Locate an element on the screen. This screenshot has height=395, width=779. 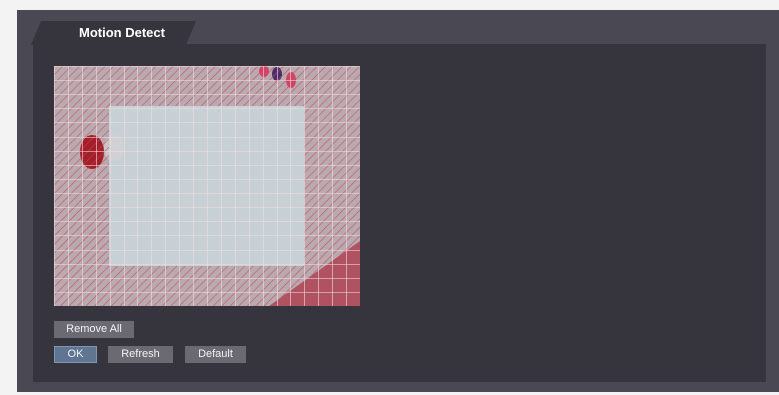
remove-all-button: Remove All is located at coordinates (94, 329).